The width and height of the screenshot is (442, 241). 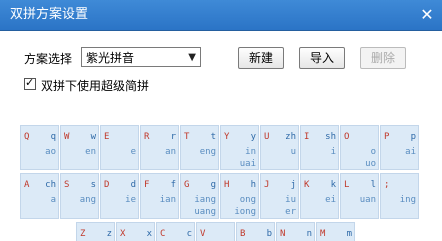 I want to click on key-initial: p, so click(x=413, y=137).